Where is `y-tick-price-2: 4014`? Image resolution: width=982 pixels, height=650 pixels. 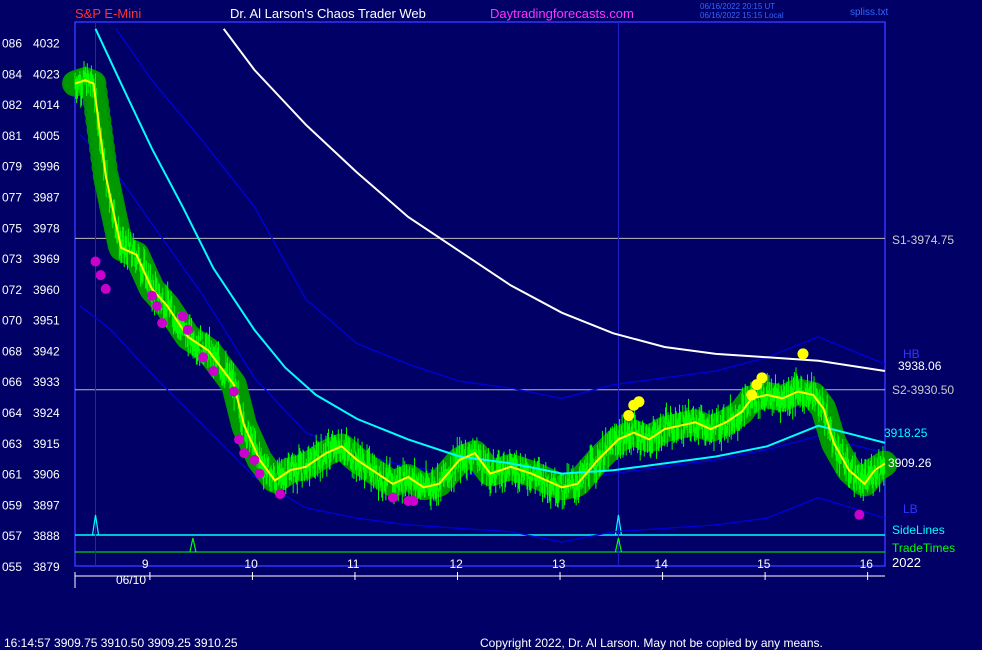
y-tick-price-2: 4014 is located at coordinates (46, 105).